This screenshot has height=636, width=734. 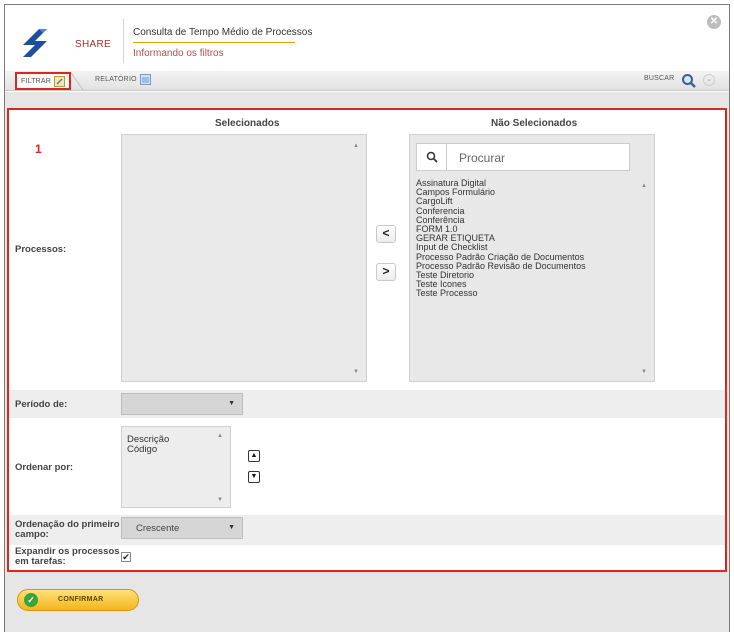 What do you see at coordinates (31, 600) in the screenshot?
I see `check-icon: ✓` at bounding box center [31, 600].